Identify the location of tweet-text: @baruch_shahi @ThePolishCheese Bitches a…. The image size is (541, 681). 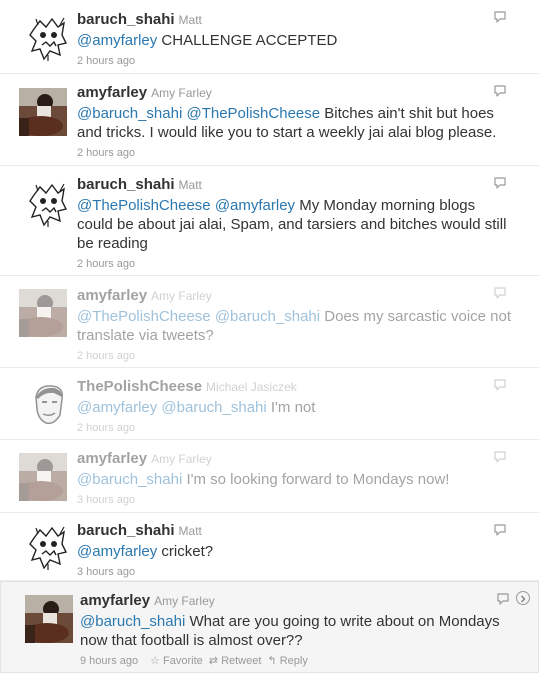
(296, 123).